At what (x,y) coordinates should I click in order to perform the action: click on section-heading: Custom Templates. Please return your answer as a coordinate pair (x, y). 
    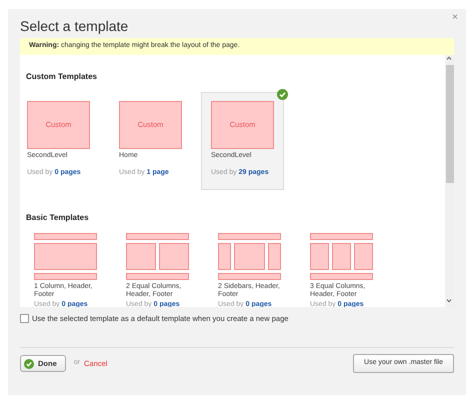
    Looking at the image, I should click on (62, 77).